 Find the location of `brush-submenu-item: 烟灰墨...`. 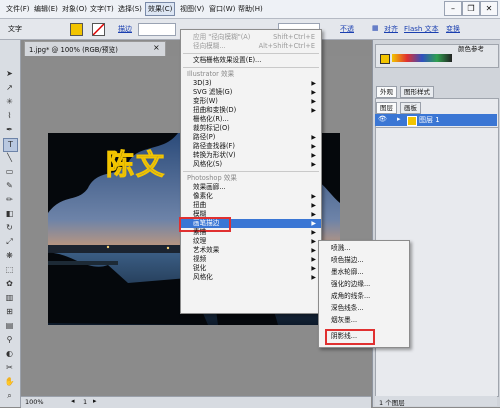

brush-submenu-item: 烟灰墨... is located at coordinates (364, 320).